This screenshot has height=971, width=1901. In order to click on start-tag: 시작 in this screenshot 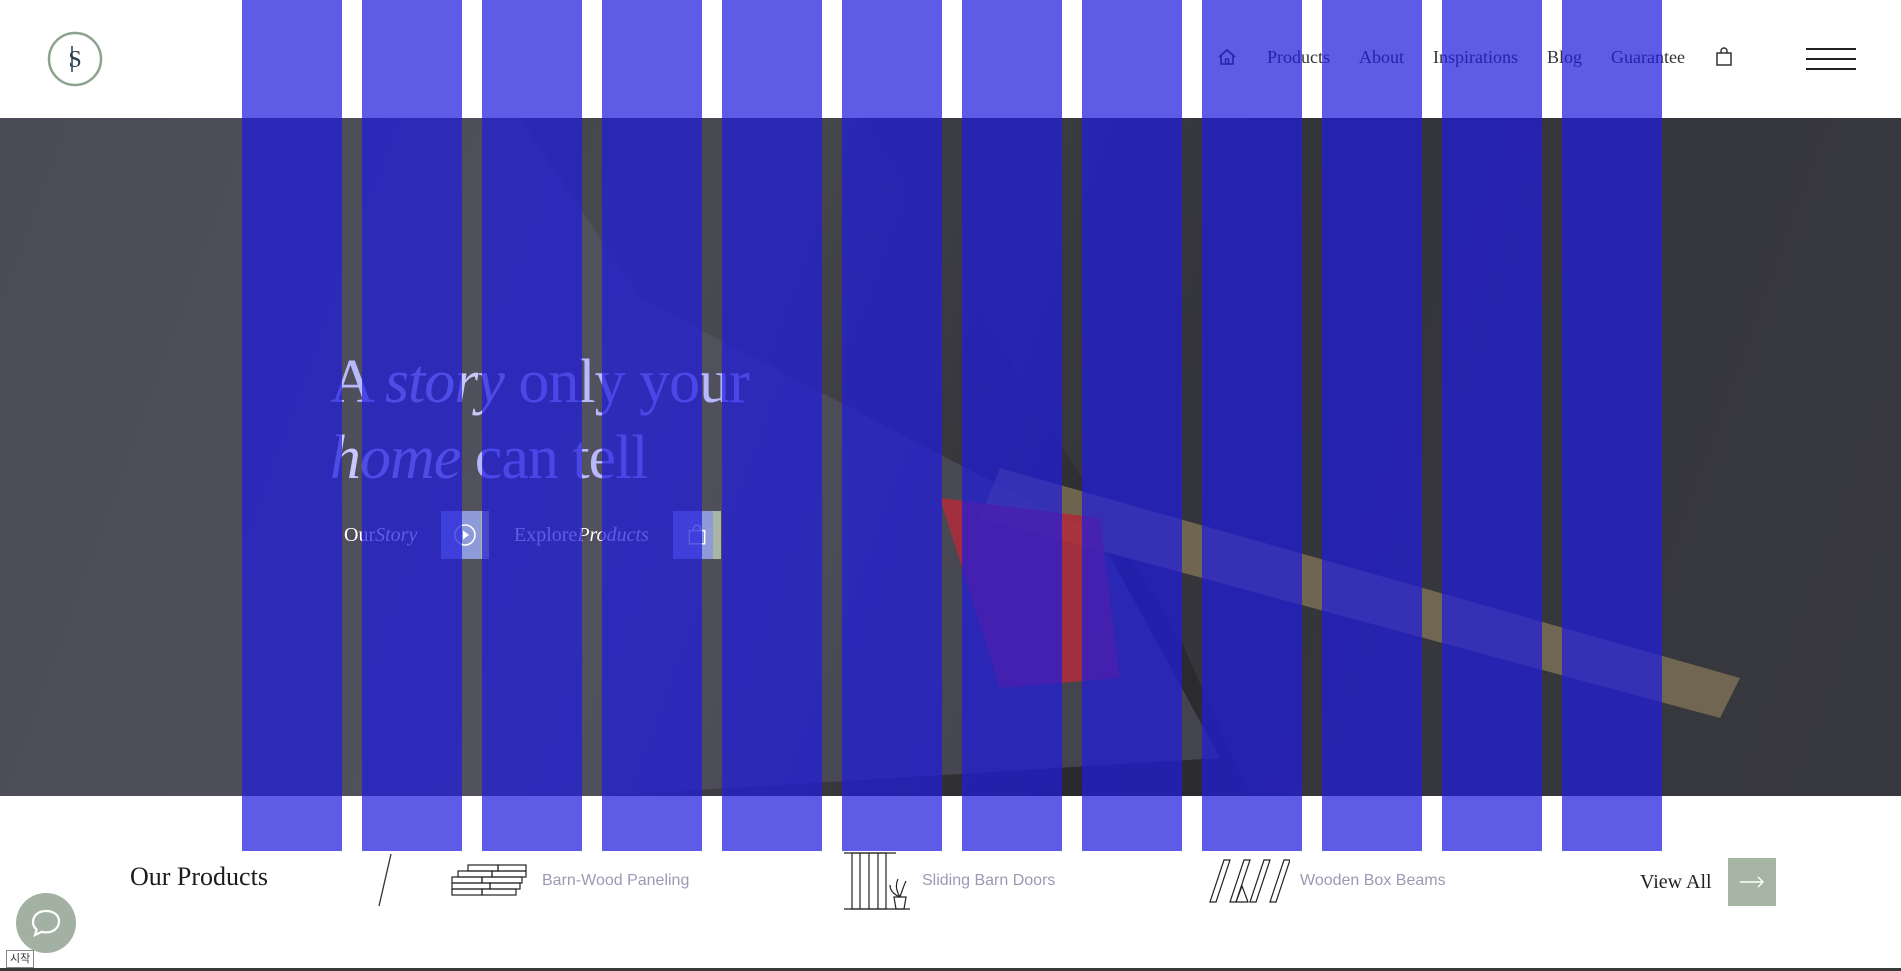, I will do `click(20, 959)`.